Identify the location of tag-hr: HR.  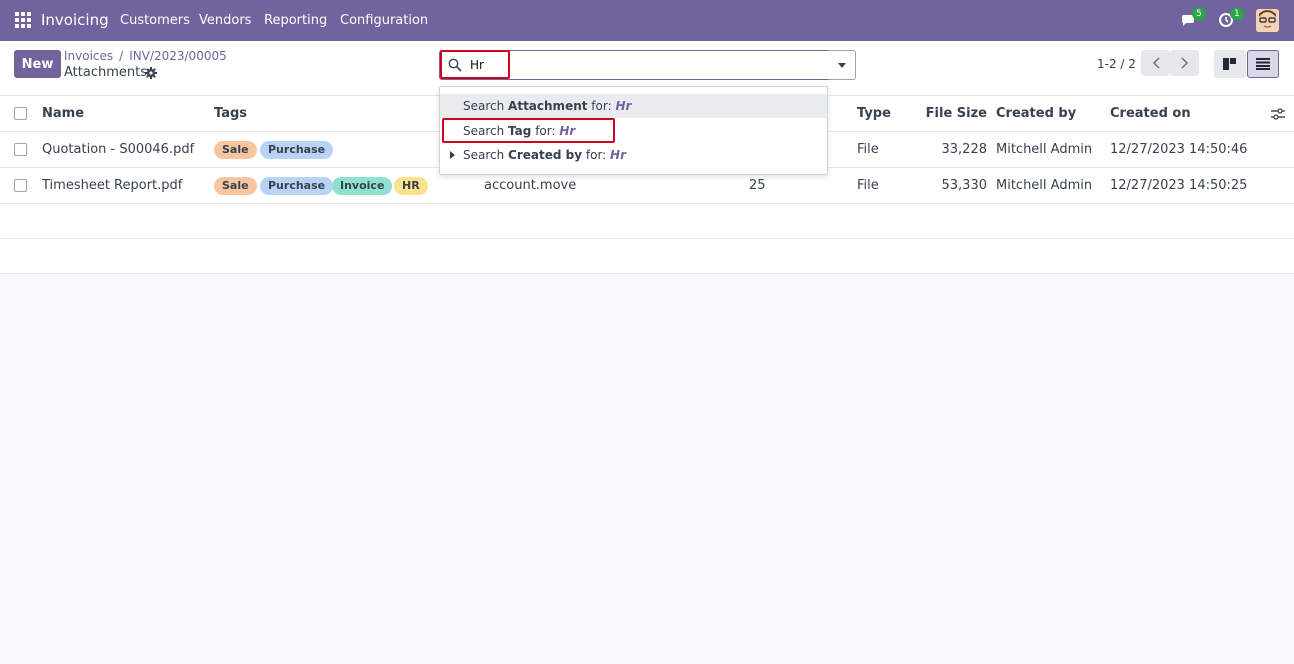
(411, 186).